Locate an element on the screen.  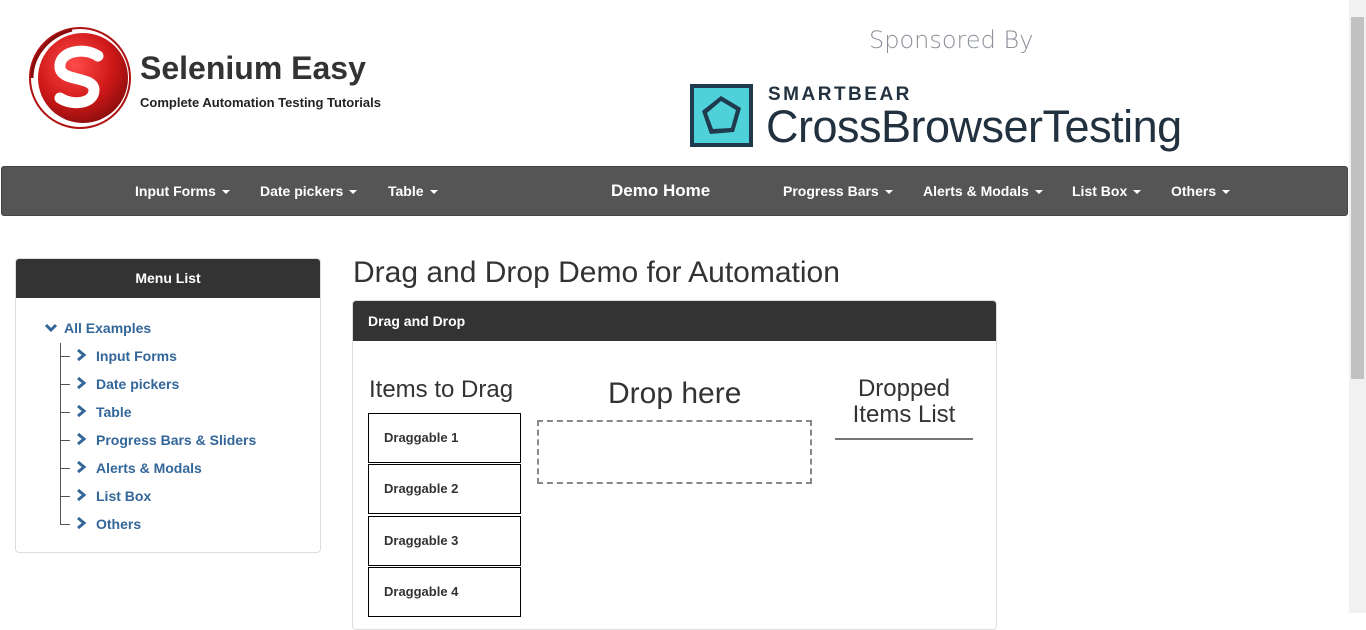
nav-others: Others is located at coordinates (1201, 191).